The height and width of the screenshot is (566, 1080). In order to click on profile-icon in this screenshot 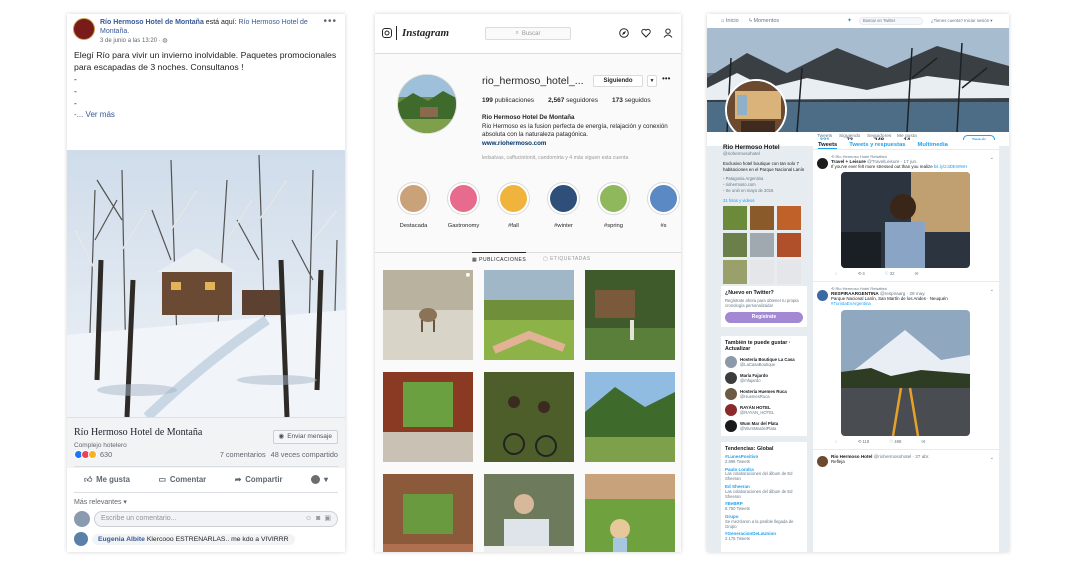, I will do `click(668, 33)`.